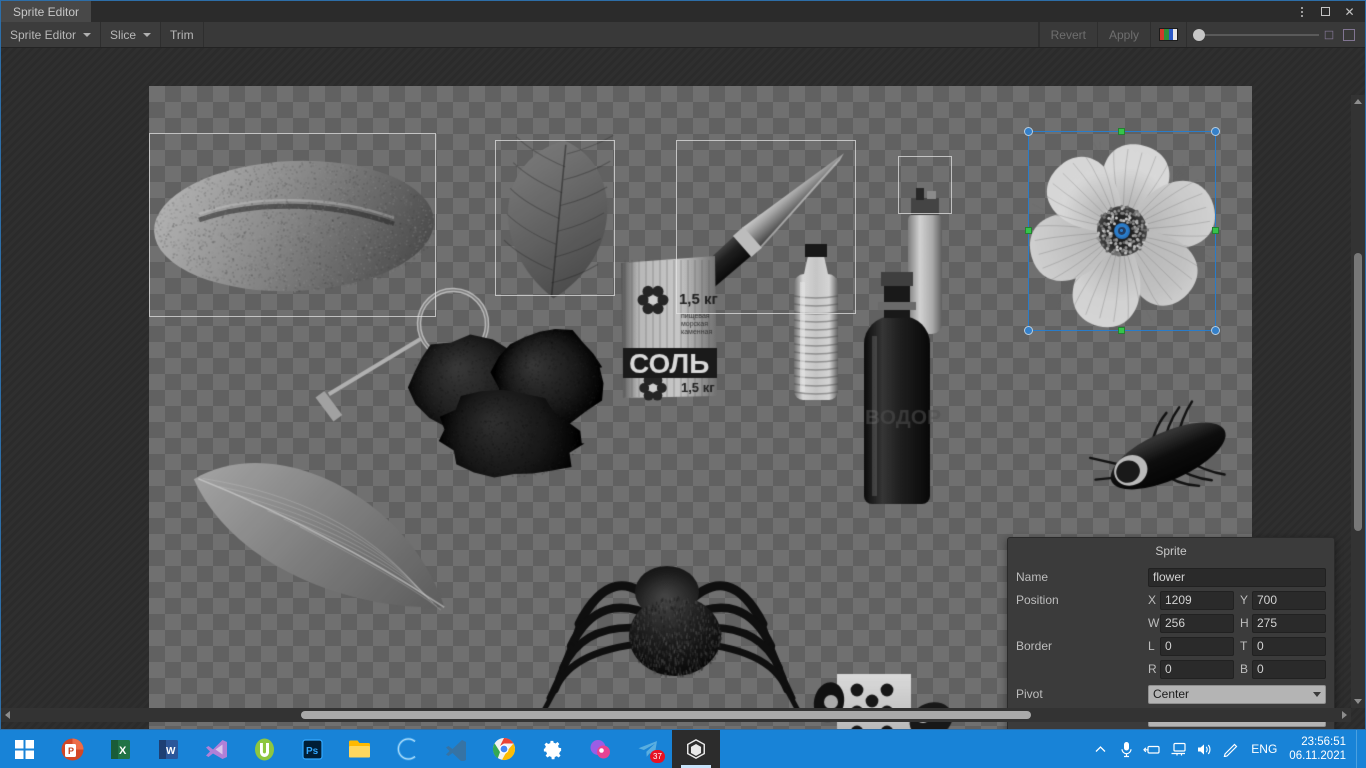 This screenshot has width=1366, height=768. I want to click on horizontal-scrollbar, so click(676, 715).